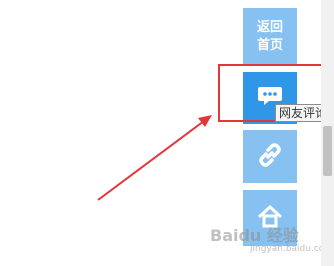  Describe the element at coordinates (236, 235) in the screenshot. I see `watermark-brand: Baidu` at that location.